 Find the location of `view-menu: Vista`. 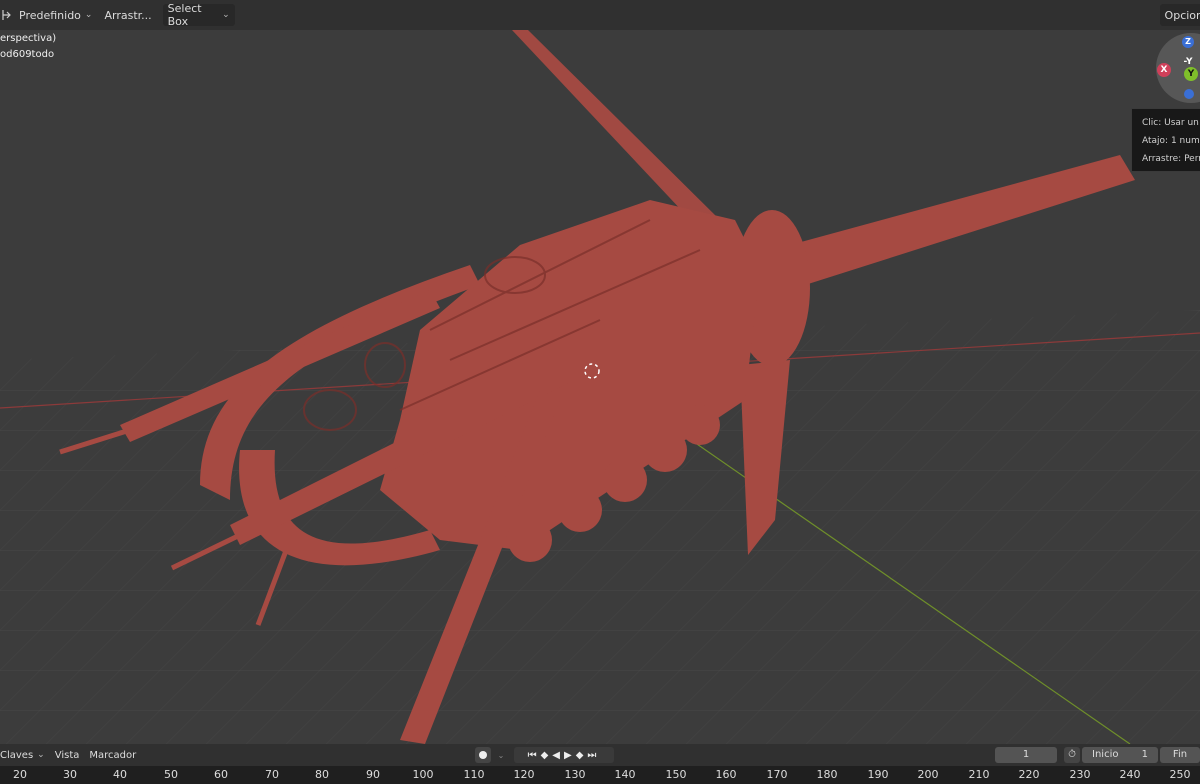

view-menu: Vista is located at coordinates (67, 755).